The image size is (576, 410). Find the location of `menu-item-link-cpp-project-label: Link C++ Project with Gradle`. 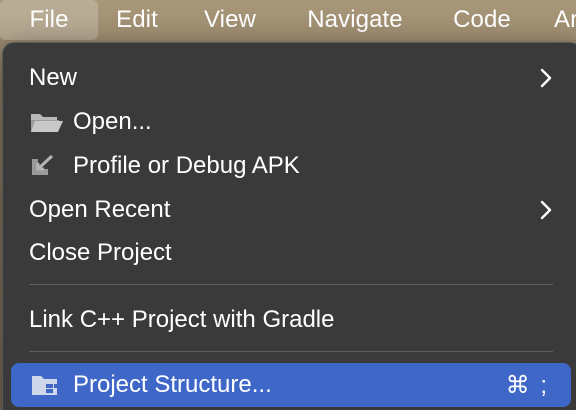

menu-item-link-cpp-project-label: Link C++ Project with Gradle is located at coordinates (182, 319).